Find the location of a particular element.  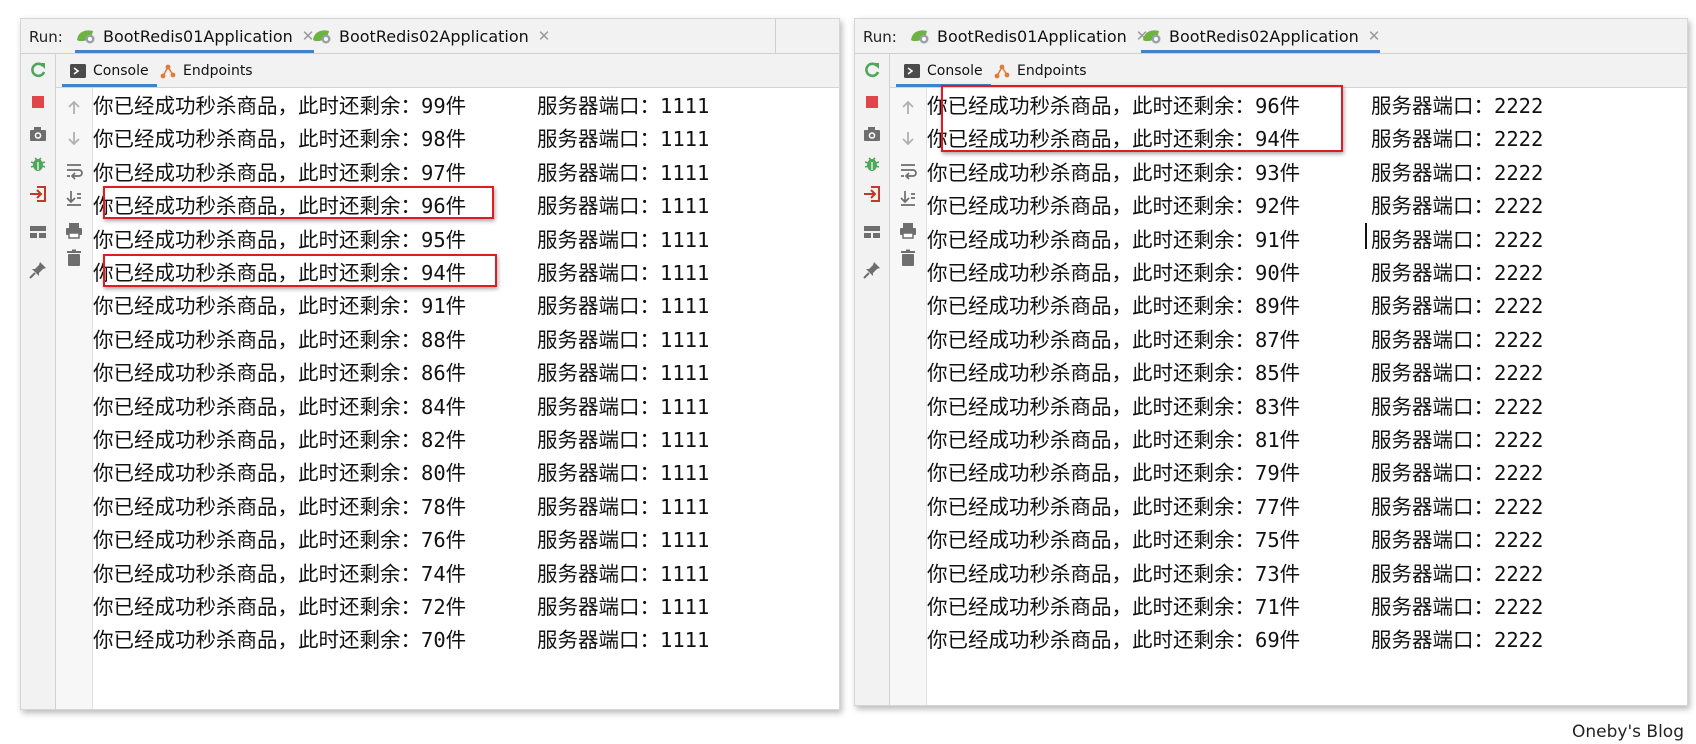

console-line-message: 你已经成功秒杀商品，此时还剩余：89件 is located at coordinates (1114, 306).